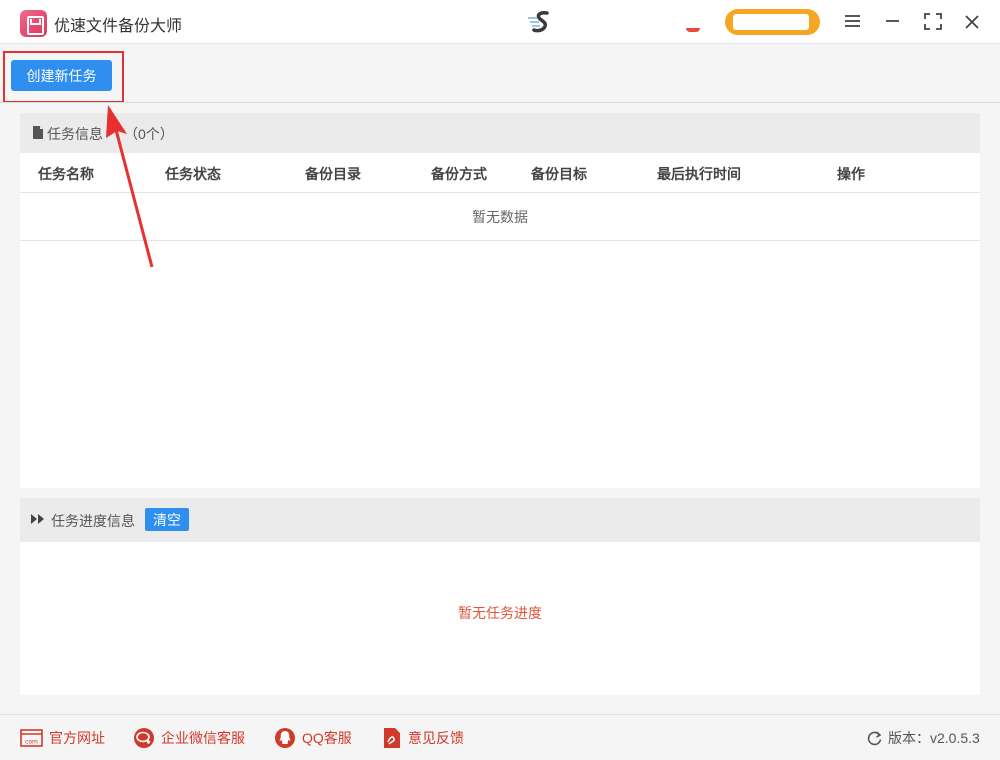  What do you see at coordinates (38, 132) in the screenshot?
I see `file-icon` at bounding box center [38, 132].